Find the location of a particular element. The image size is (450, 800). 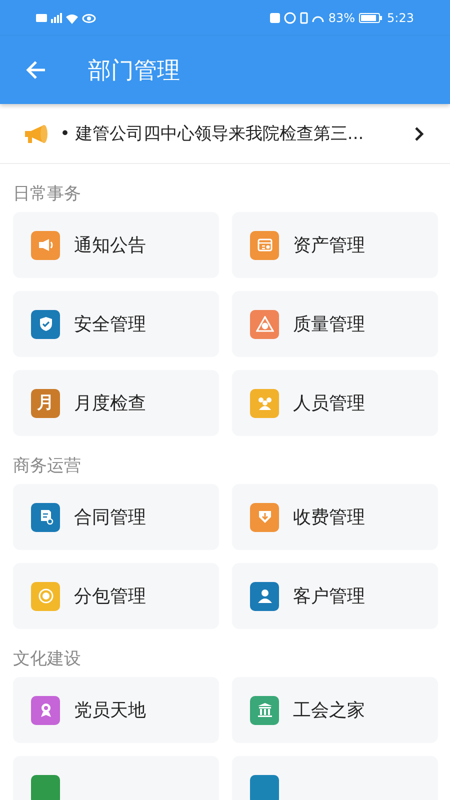

tile-label: 通知公告 is located at coordinates (110, 245).